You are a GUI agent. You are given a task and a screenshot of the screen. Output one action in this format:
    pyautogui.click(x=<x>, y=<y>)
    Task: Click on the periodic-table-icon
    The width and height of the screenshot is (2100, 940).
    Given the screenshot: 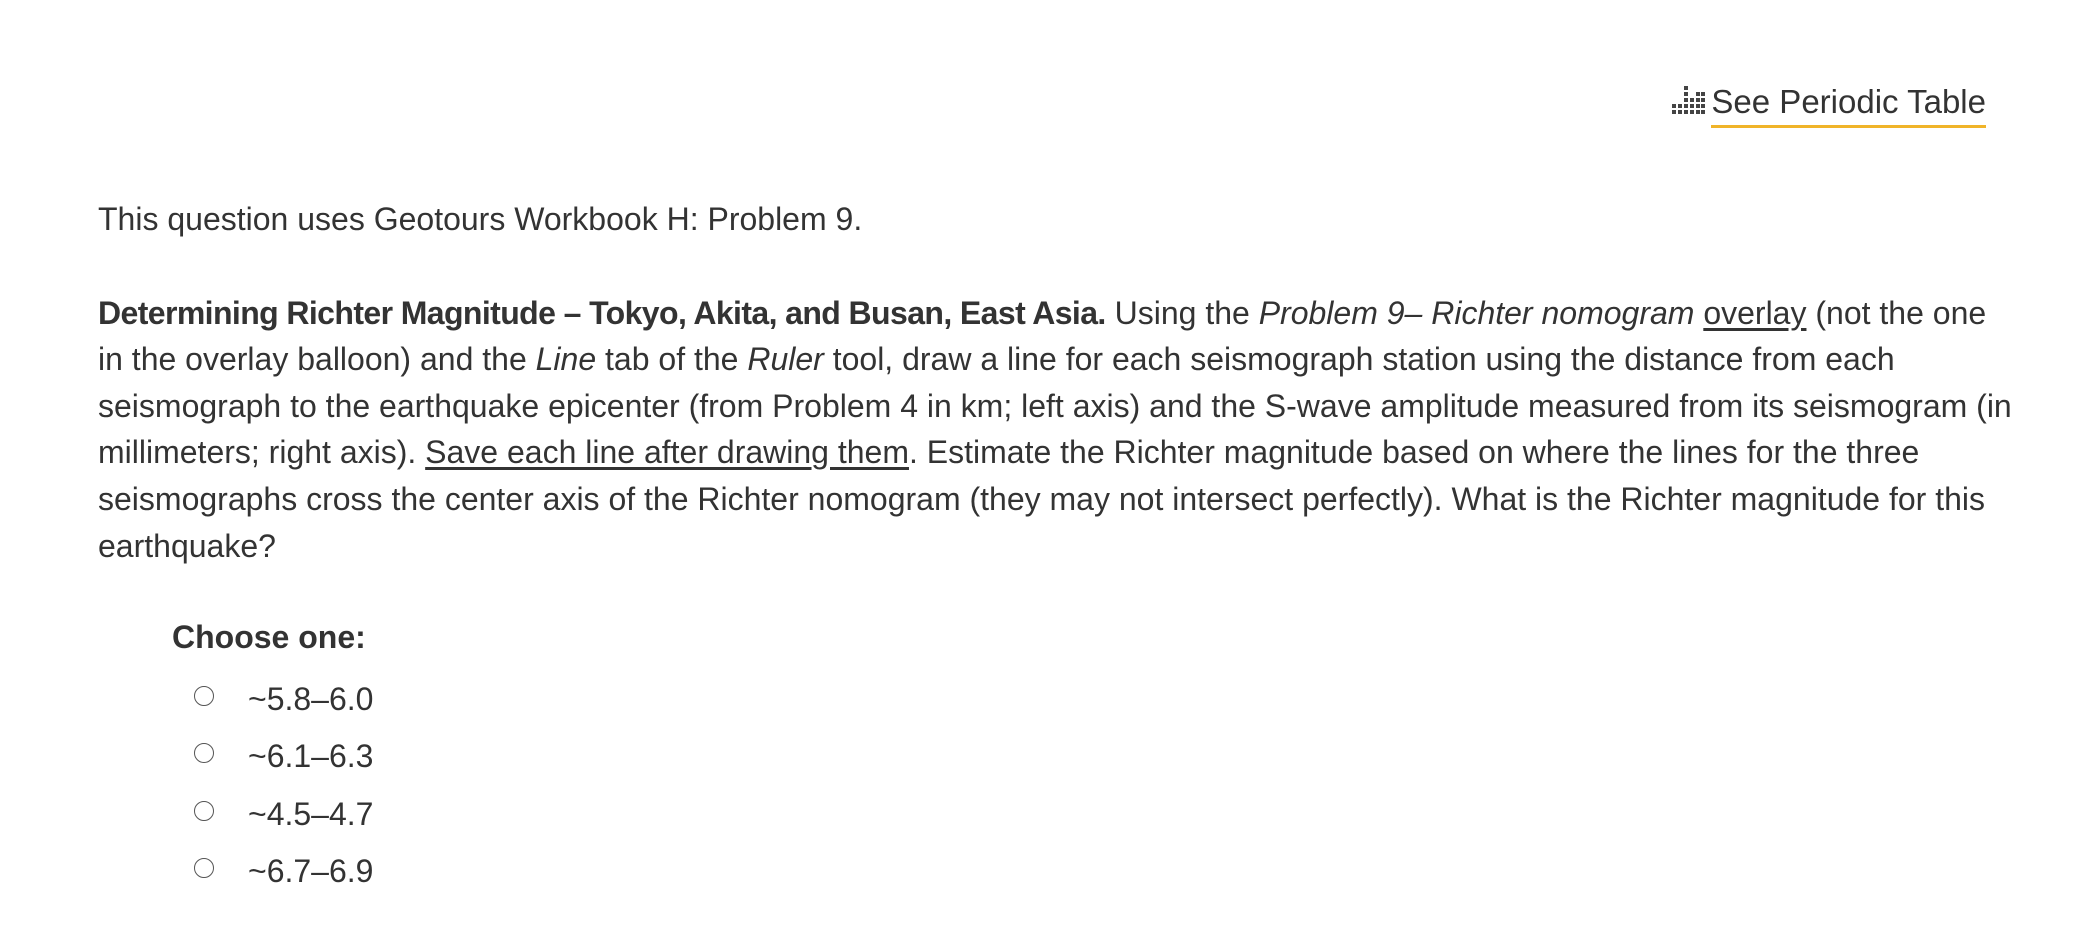 What is the action you would take?
    pyautogui.click(x=1689, y=100)
    